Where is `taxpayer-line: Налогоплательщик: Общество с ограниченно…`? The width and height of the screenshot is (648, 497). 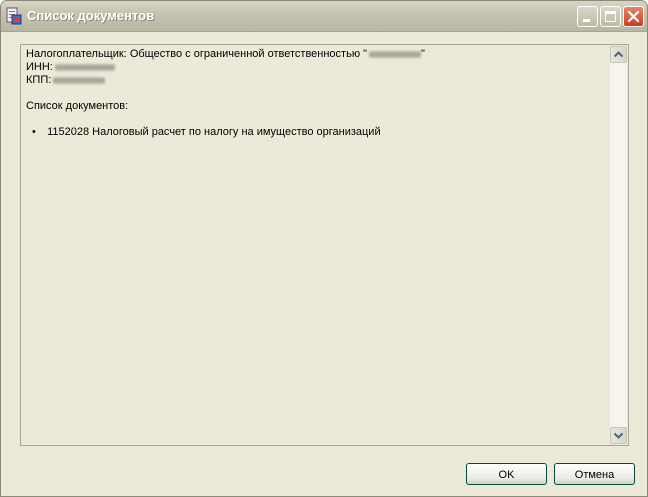
taxpayer-line: Налогоплательщик: Общество с ограниченно… is located at coordinates (316, 54).